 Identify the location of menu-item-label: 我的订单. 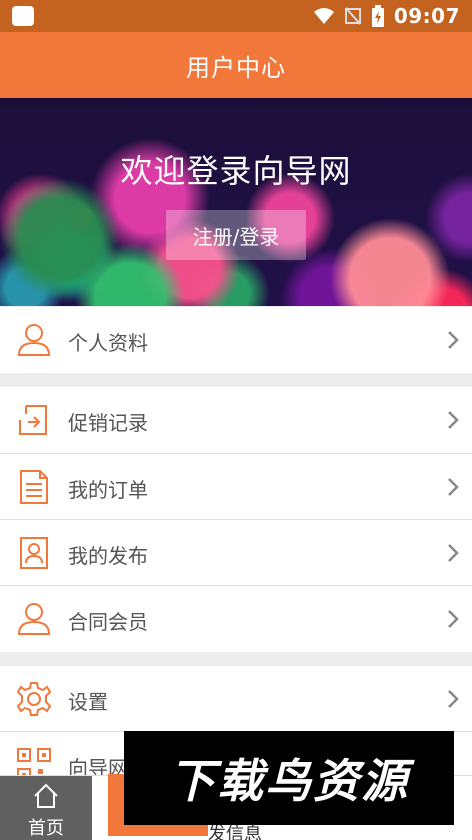
(108, 490).